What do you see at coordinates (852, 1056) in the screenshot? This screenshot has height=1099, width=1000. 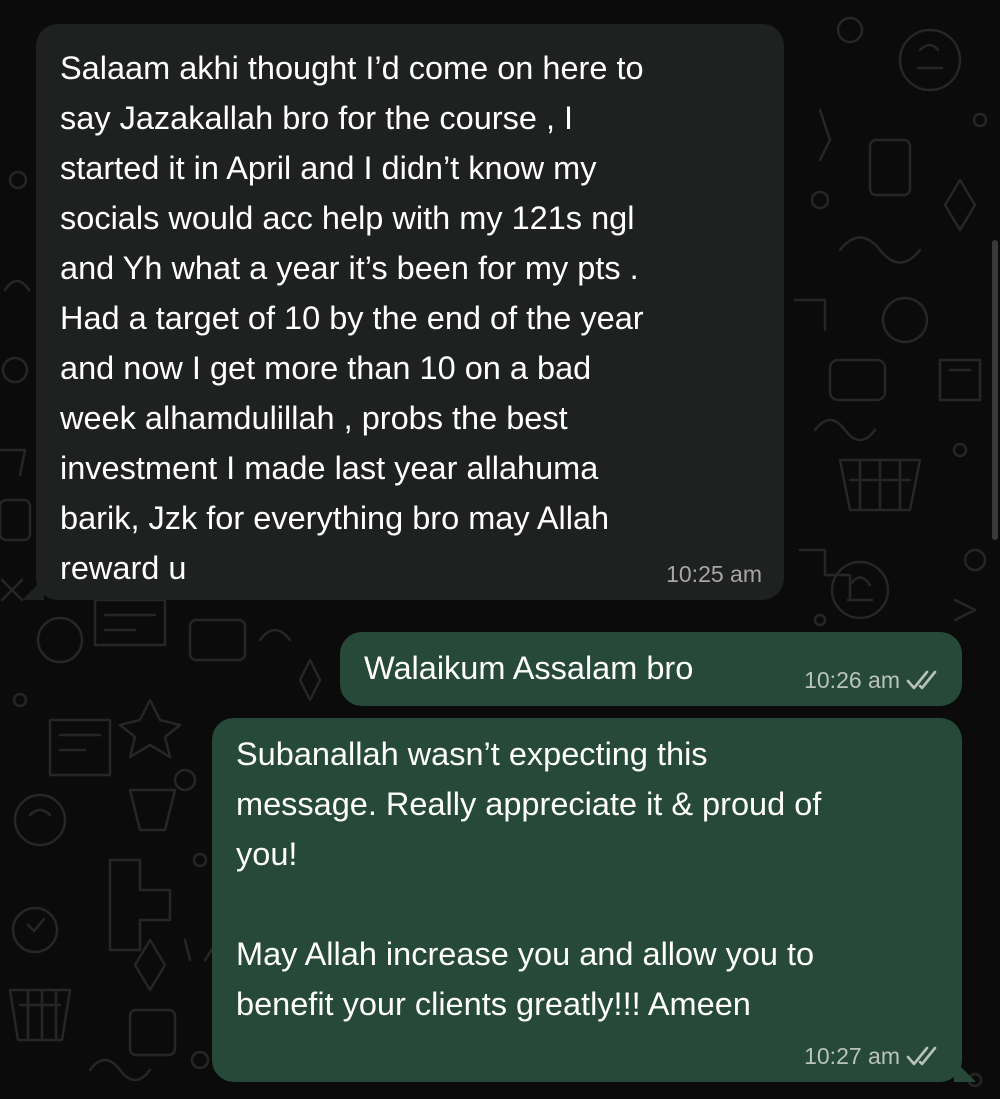 I see `message-timestamp: 10:27 am` at bounding box center [852, 1056].